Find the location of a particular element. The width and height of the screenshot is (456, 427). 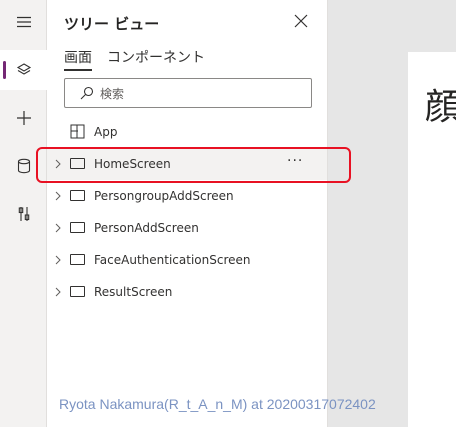

canvas-preview: 顔 is located at coordinates (432, 239).